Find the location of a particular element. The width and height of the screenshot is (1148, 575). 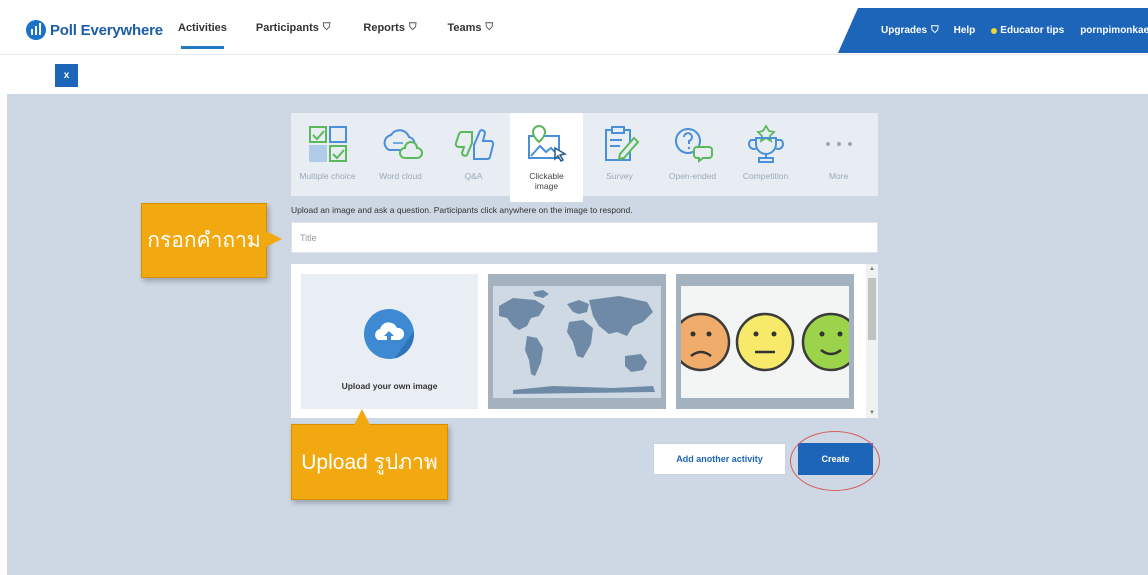

word-cloud-icon is located at coordinates (401, 144).